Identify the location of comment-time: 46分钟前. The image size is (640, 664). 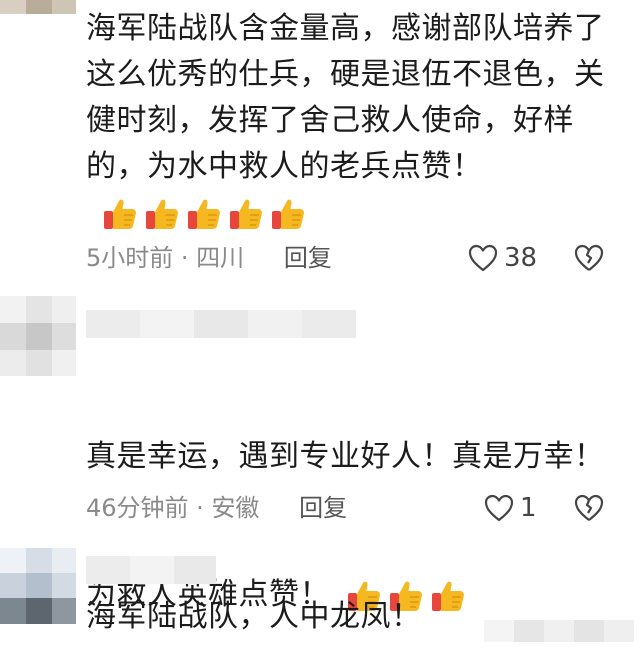
(137, 508).